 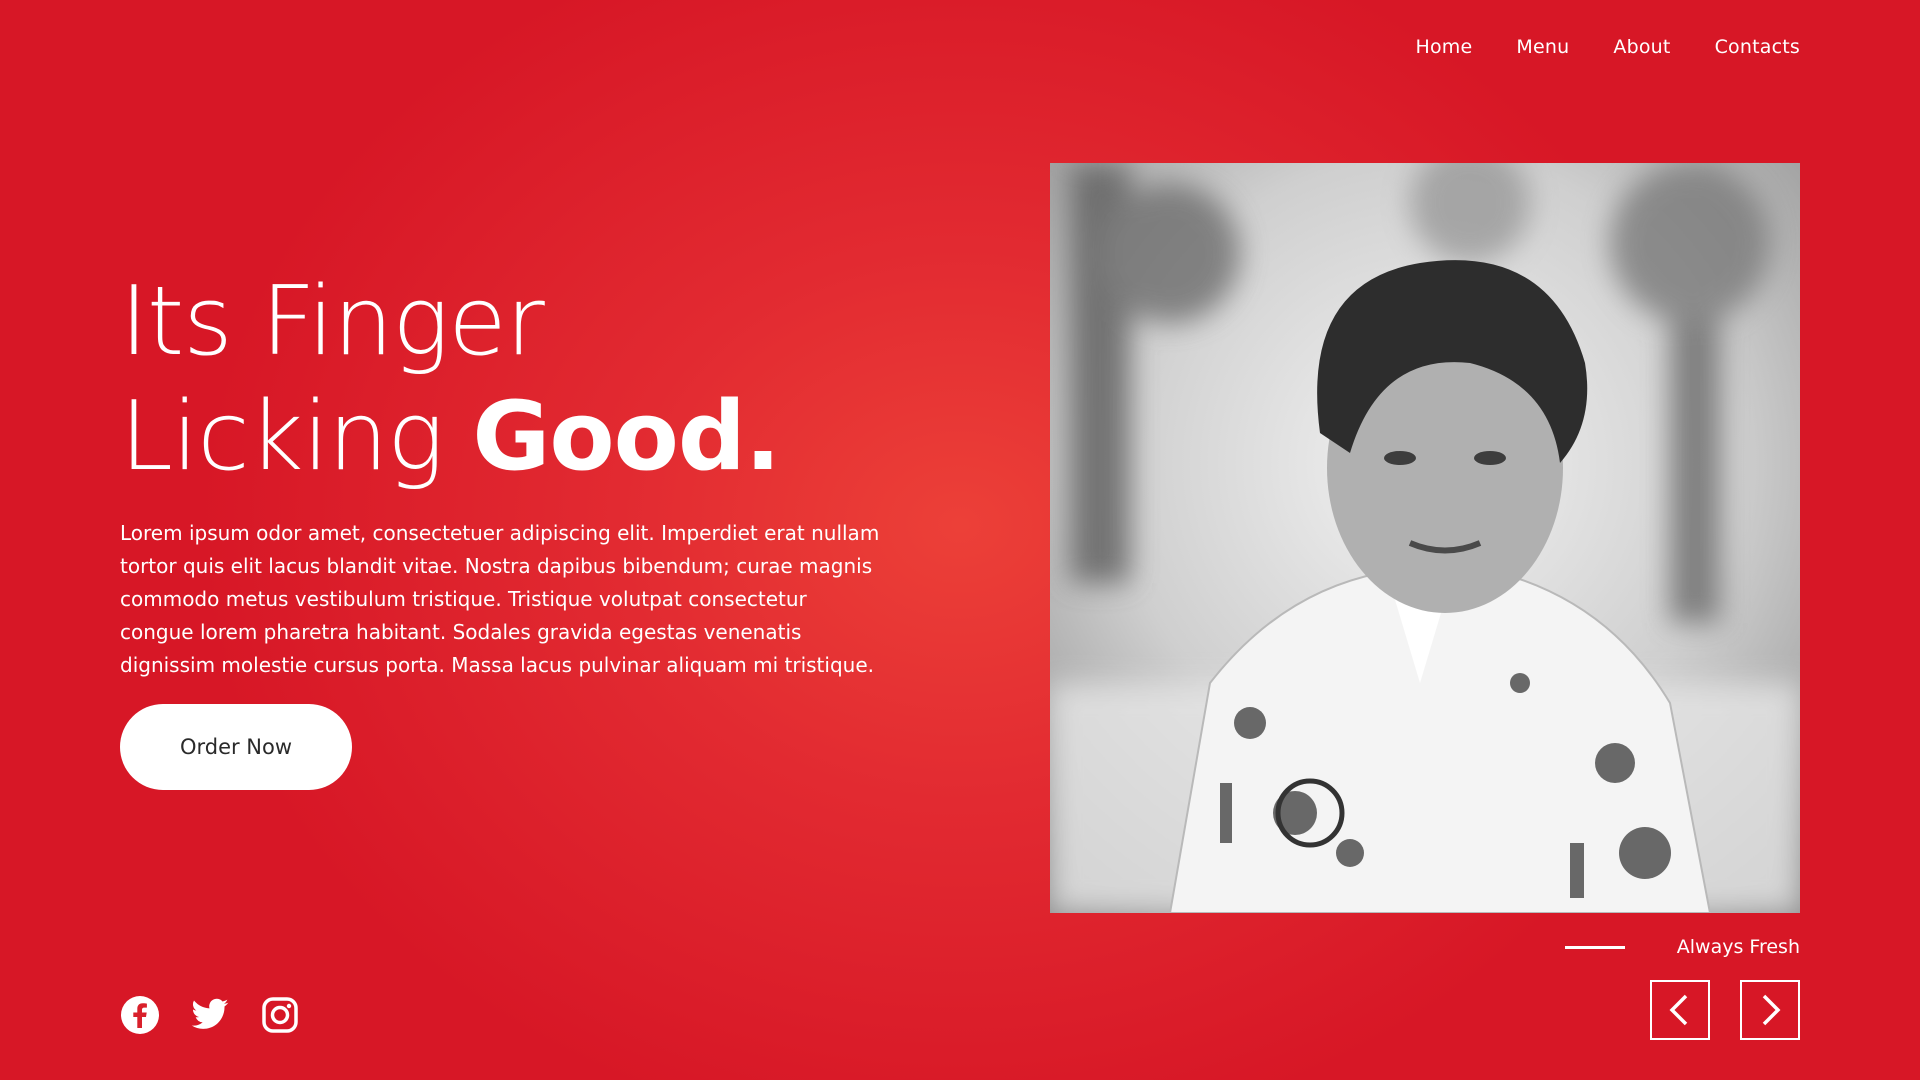 I want to click on chevron-right-icon, so click(x=1771, y=1010).